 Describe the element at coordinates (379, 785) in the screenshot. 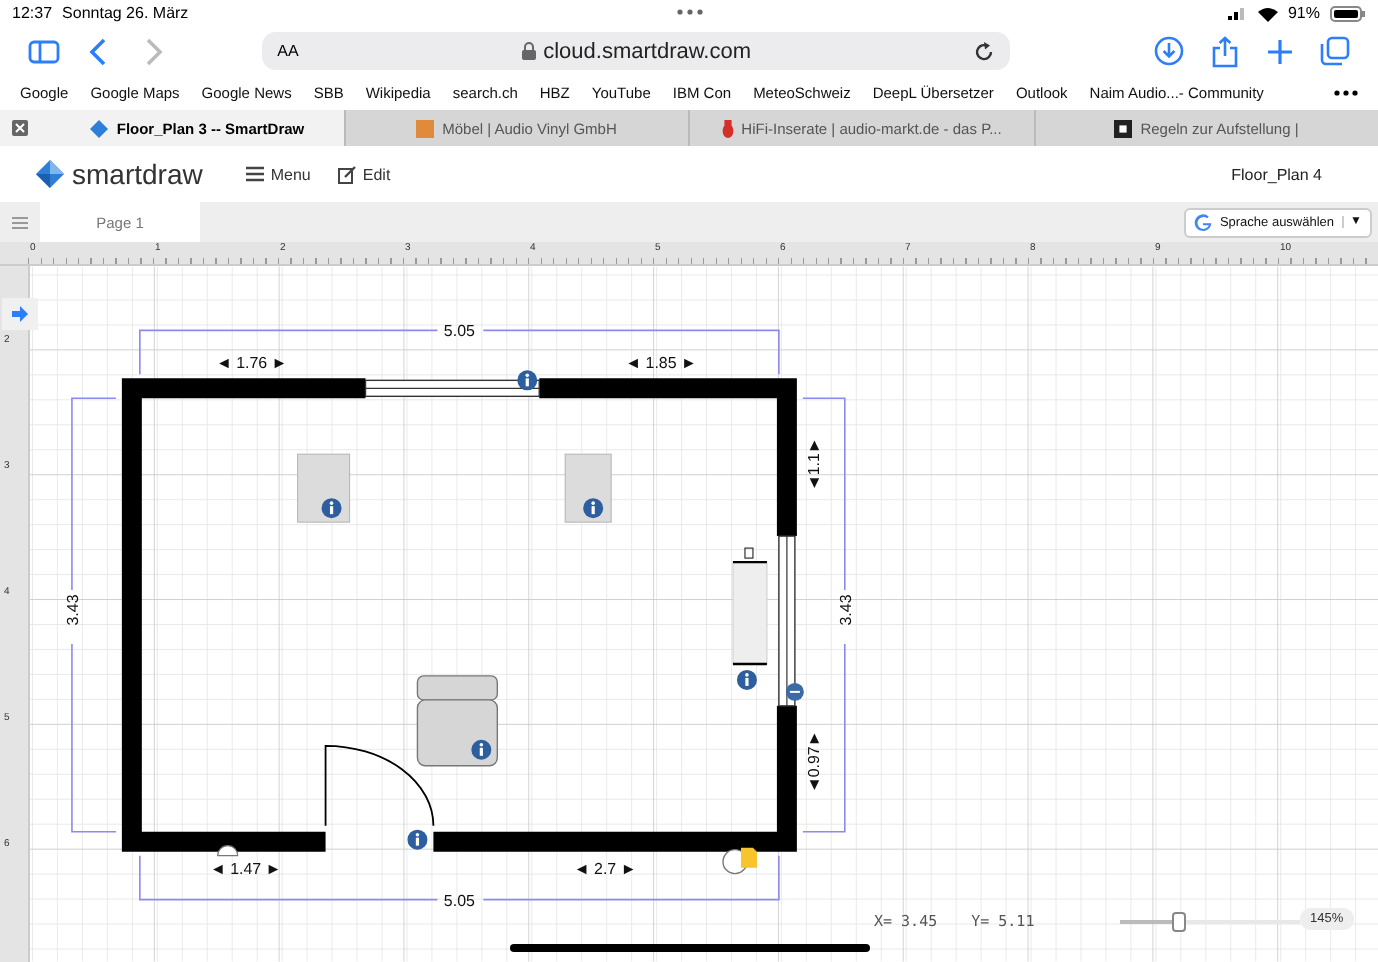

I see `door-swing` at that location.